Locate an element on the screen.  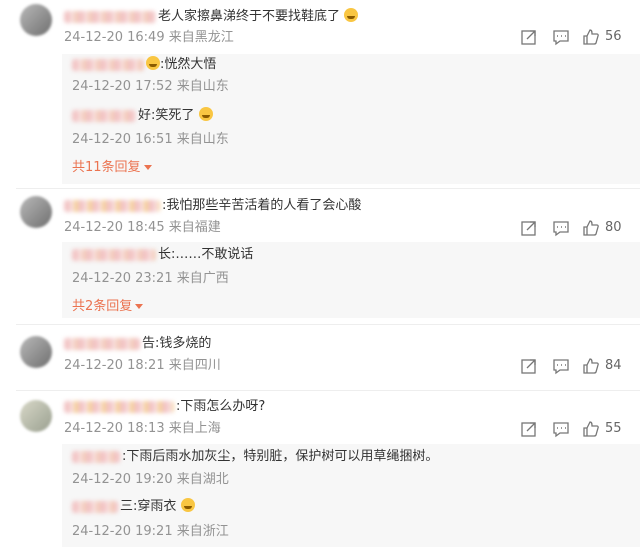
reply-meta: 24-12-20 19:20 来自湖北 is located at coordinates (150, 480).